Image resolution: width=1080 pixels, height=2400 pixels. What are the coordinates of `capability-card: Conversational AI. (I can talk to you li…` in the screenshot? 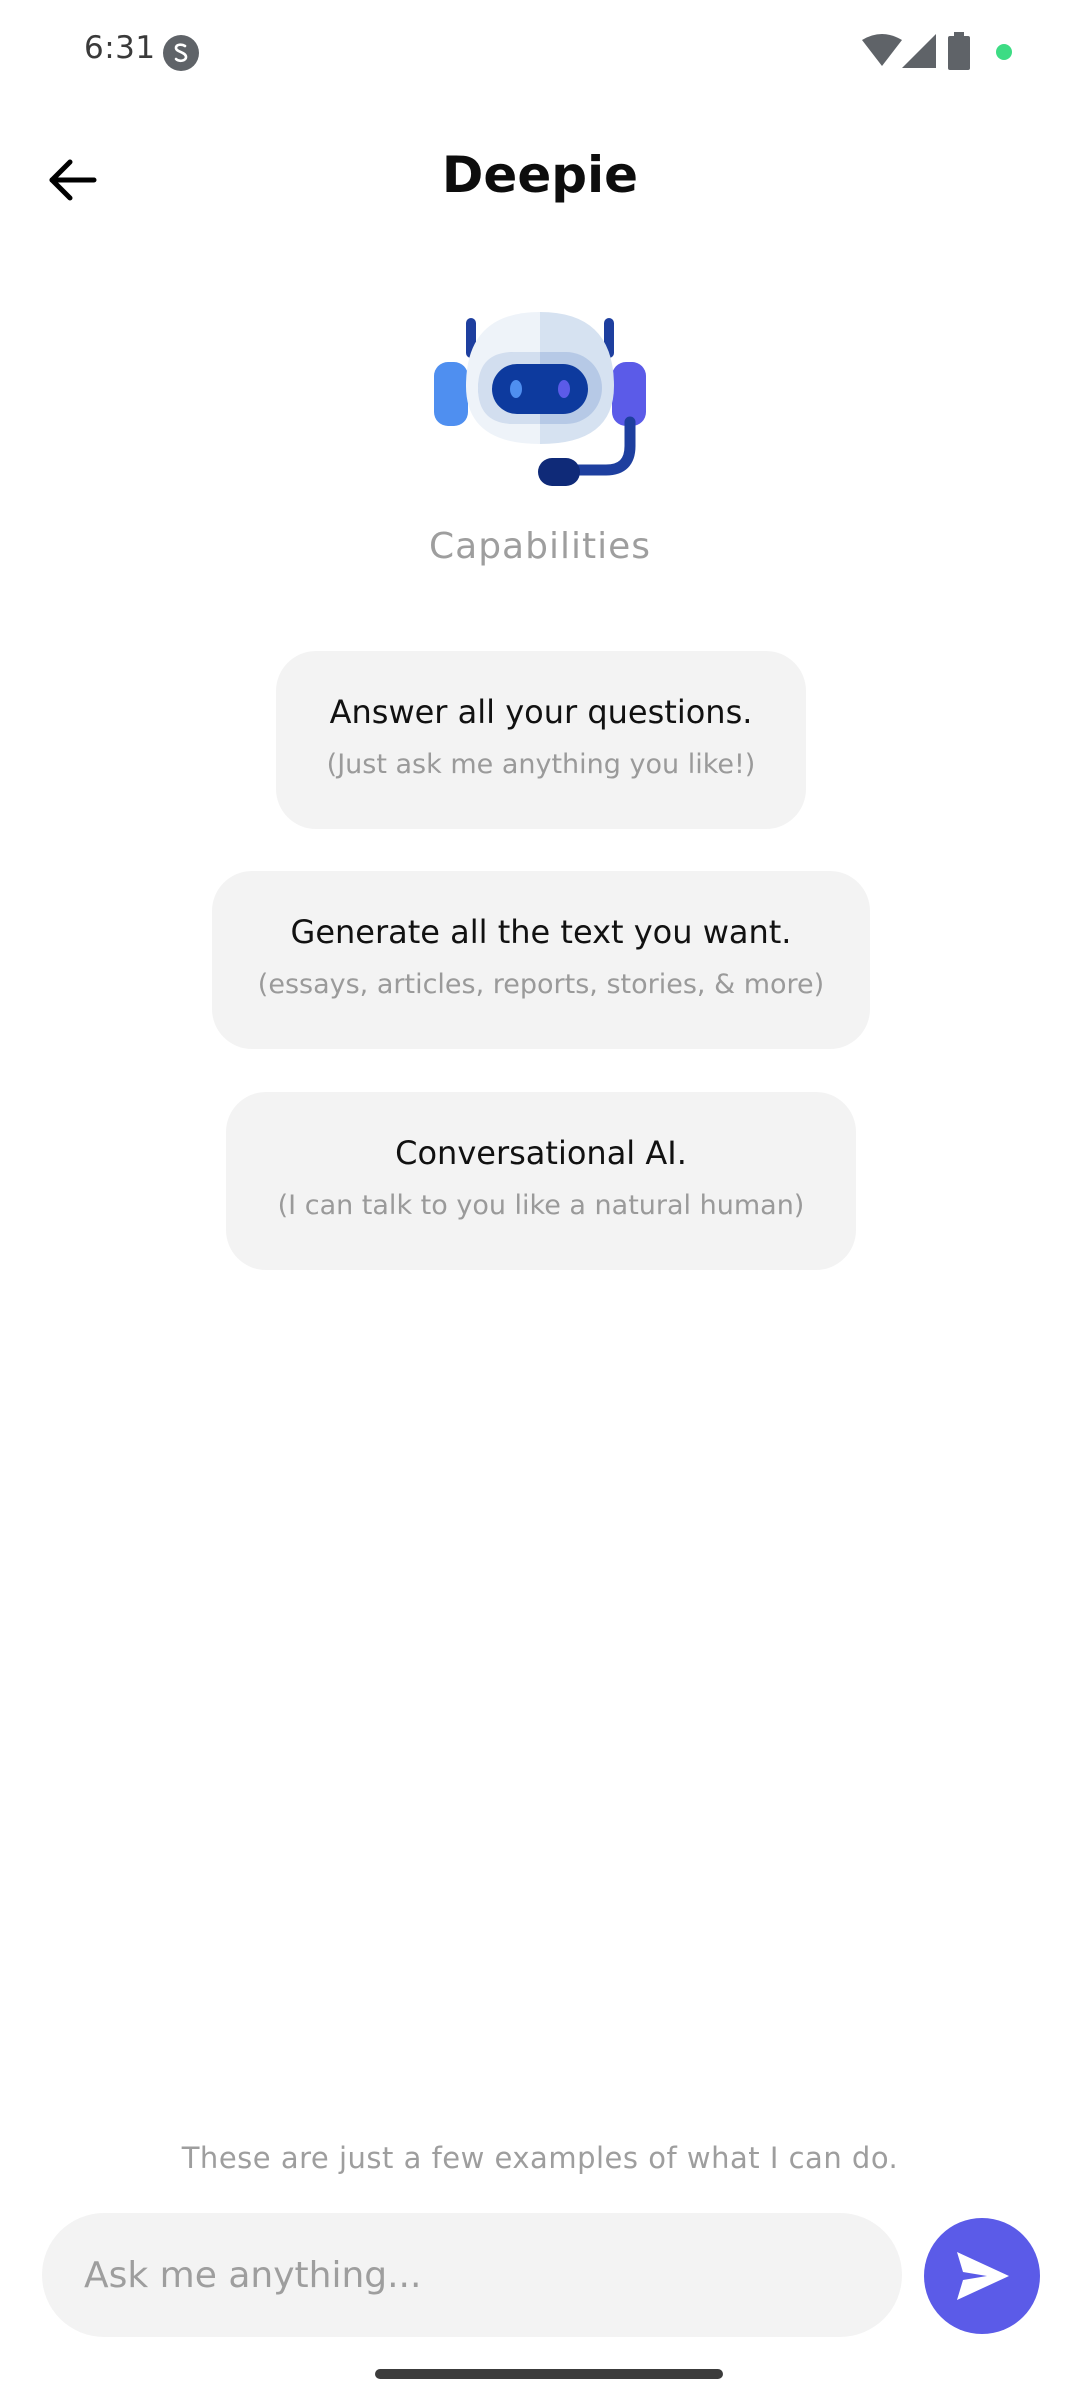 It's located at (541, 1181).